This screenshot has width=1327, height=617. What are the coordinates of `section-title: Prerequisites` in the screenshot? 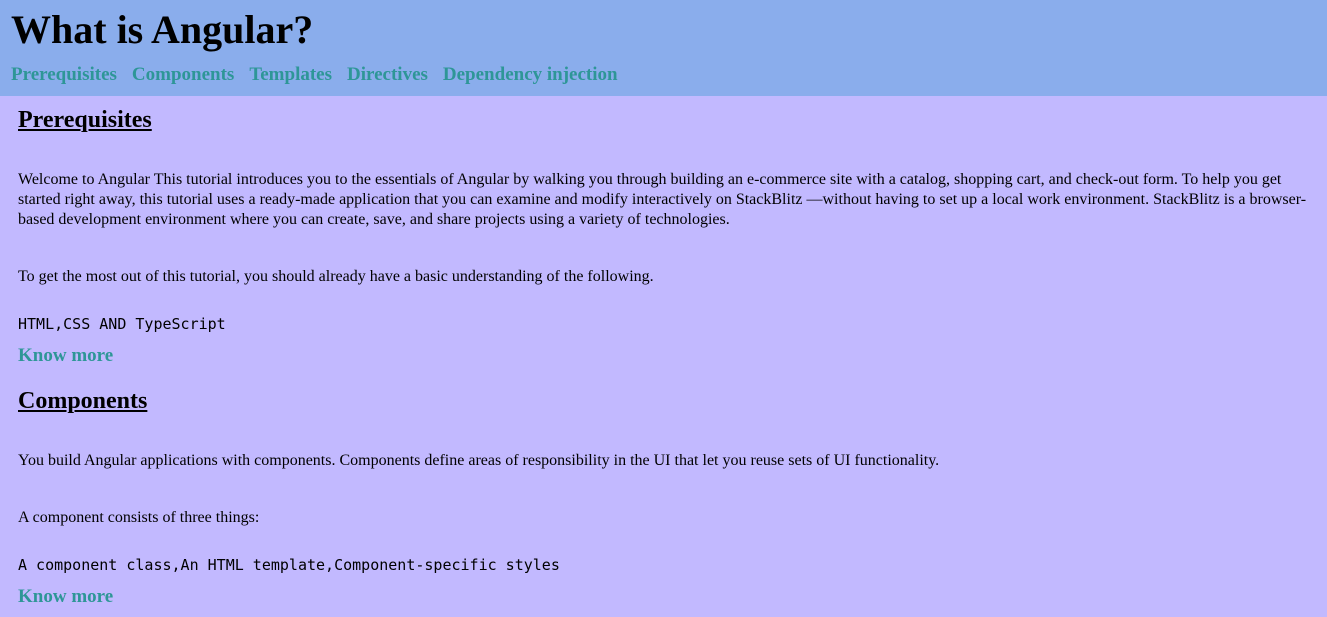 It's located at (85, 120).